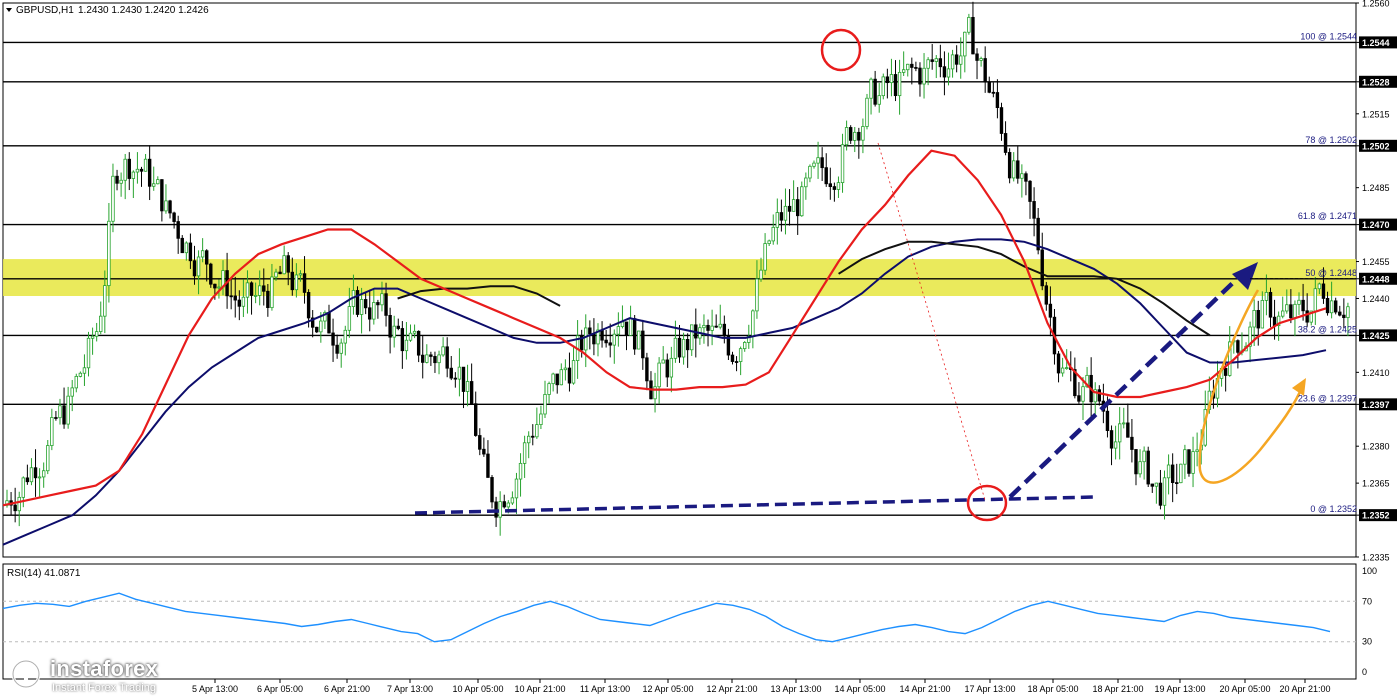 The width and height of the screenshot is (1400, 700). I want to click on x-tick-label: 5 Apr 13:00, so click(215, 689).